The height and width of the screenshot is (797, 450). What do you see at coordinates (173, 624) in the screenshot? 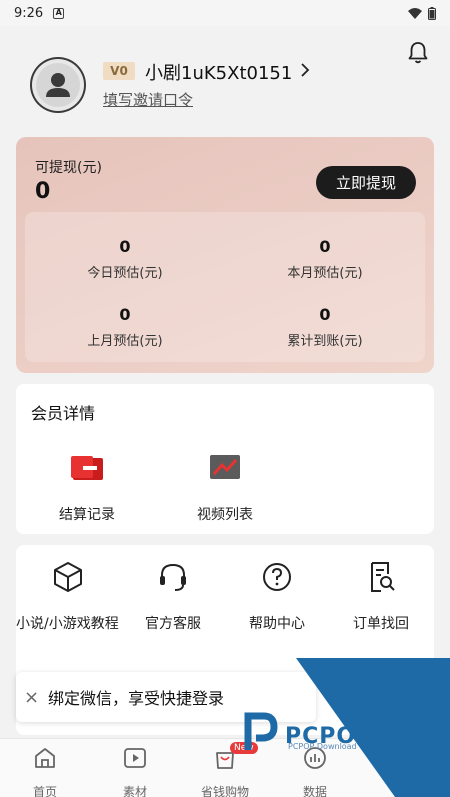
I see `tool-label: 官方客服` at bounding box center [173, 624].